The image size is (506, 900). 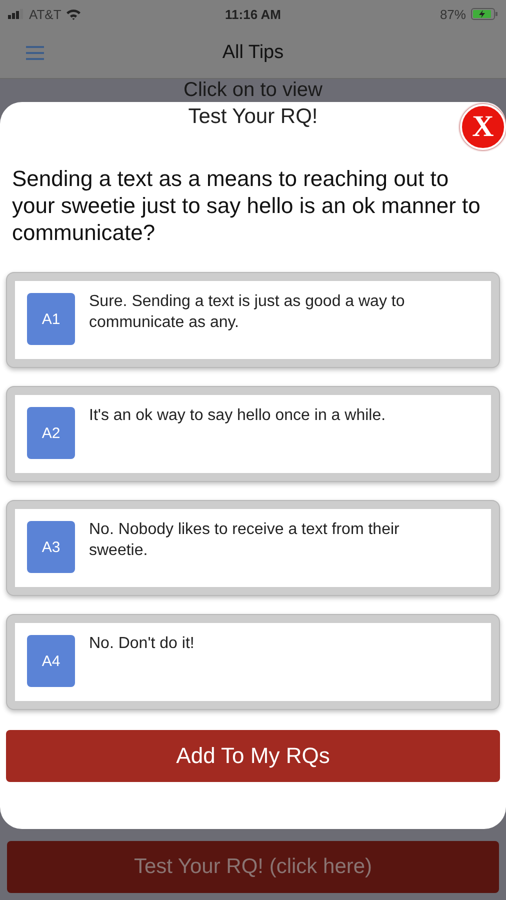 What do you see at coordinates (483, 127) in the screenshot?
I see `close-button: X` at bounding box center [483, 127].